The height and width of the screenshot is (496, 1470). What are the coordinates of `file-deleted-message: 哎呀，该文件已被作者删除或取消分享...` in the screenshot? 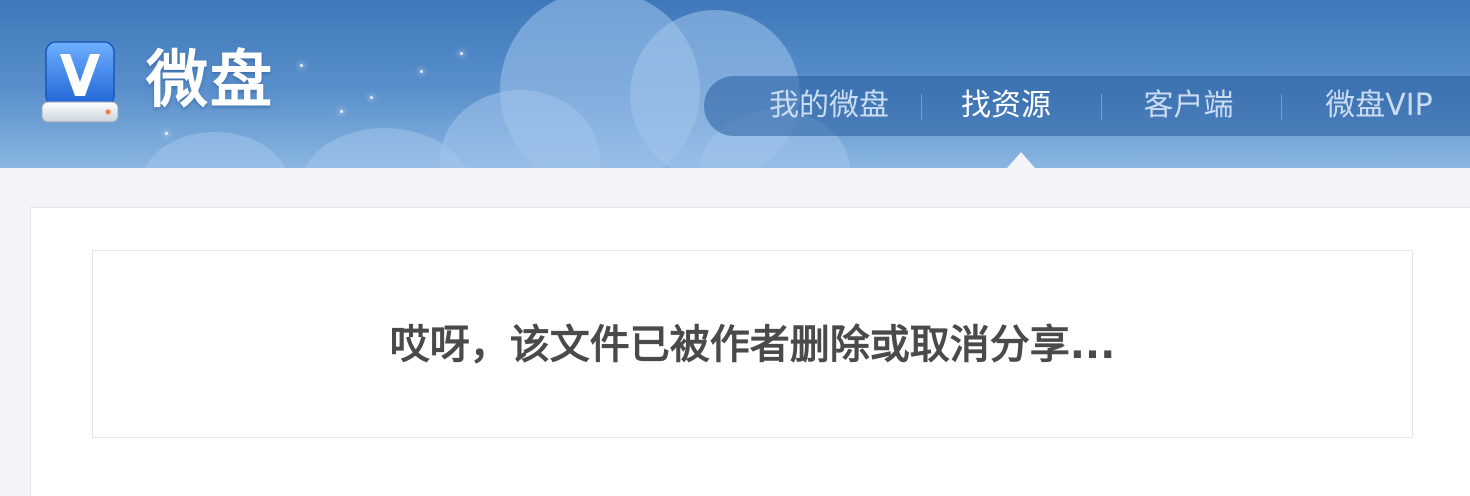 It's located at (752, 345).